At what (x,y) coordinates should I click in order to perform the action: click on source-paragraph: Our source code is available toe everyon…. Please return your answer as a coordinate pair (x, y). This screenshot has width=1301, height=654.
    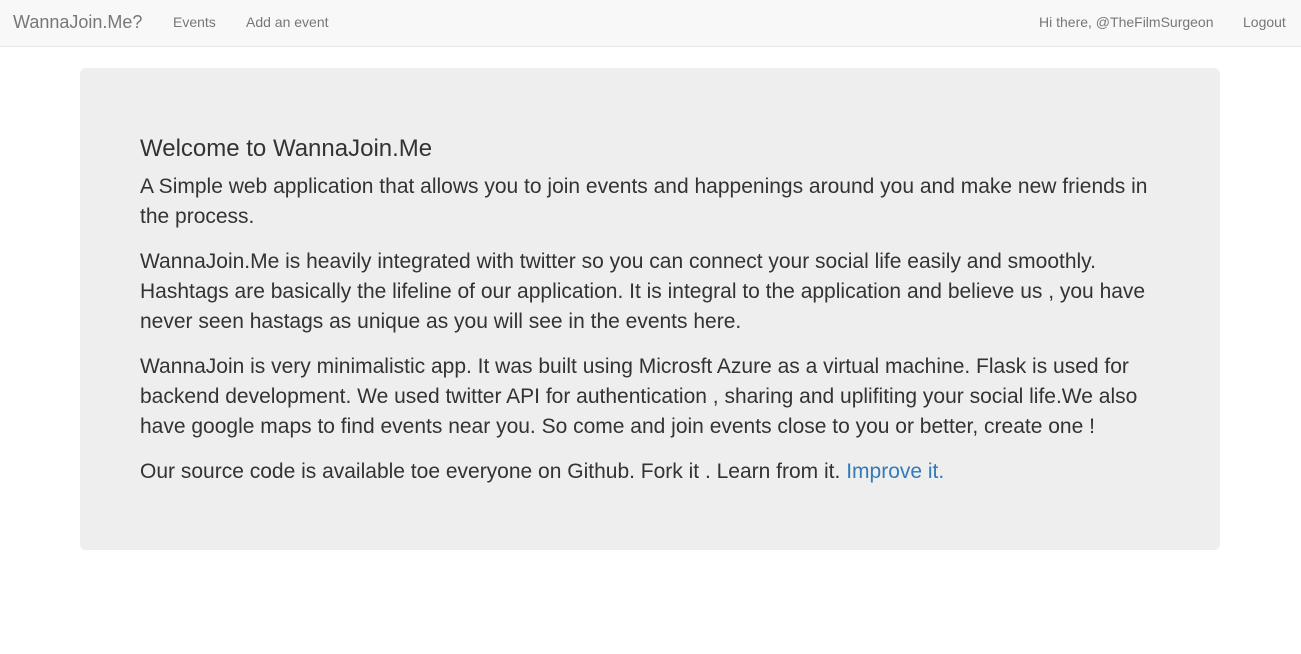
    Looking at the image, I should click on (650, 472).